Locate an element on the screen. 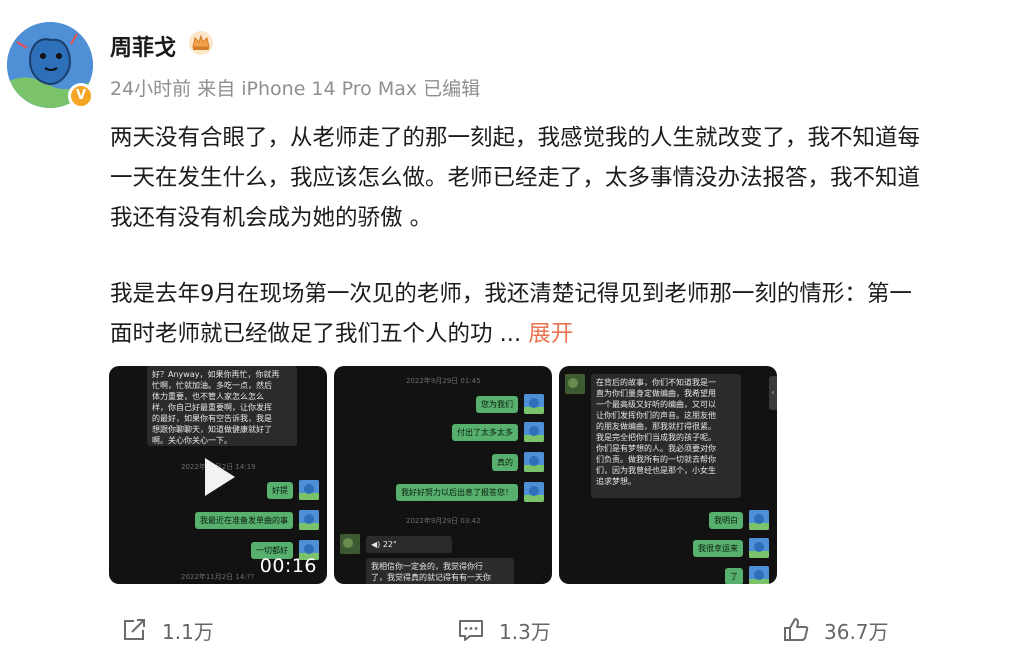 This screenshot has height=654, width=1024. chat-text: 的朋友做编曲，那我就打得很紧。 is located at coordinates (656, 426).